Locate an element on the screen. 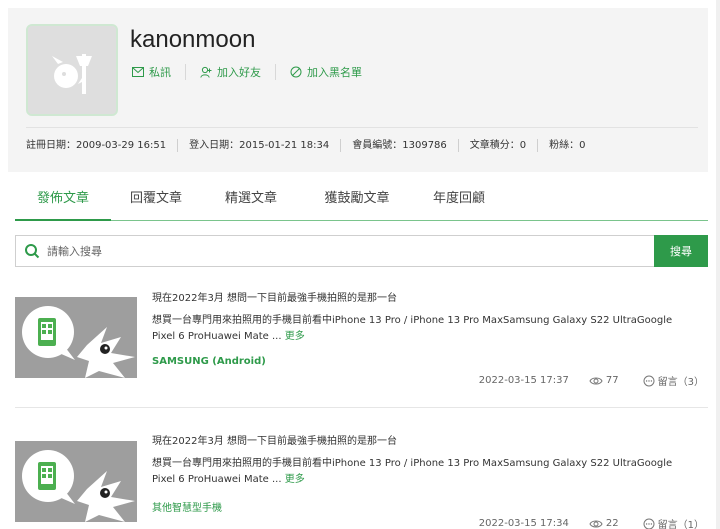 The image size is (720, 529). post-category-tag: SAMSUNG (Android) is located at coordinates (209, 361).